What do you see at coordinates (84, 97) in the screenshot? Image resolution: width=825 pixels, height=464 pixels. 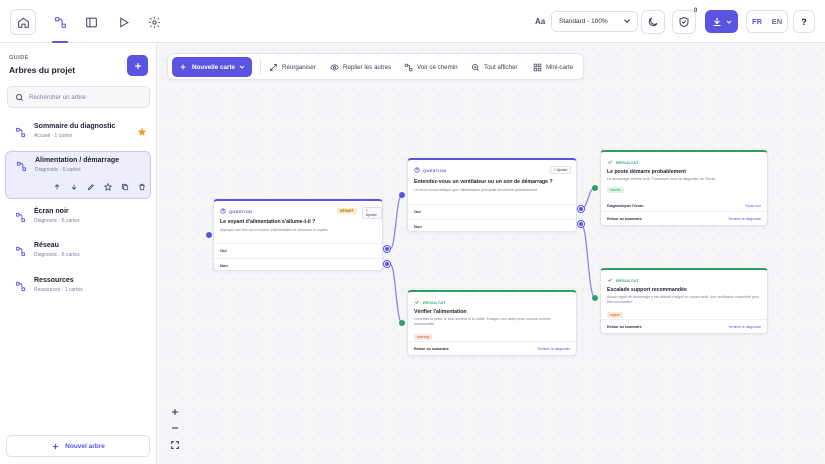 I see `search-input` at bounding box center [84, 97].